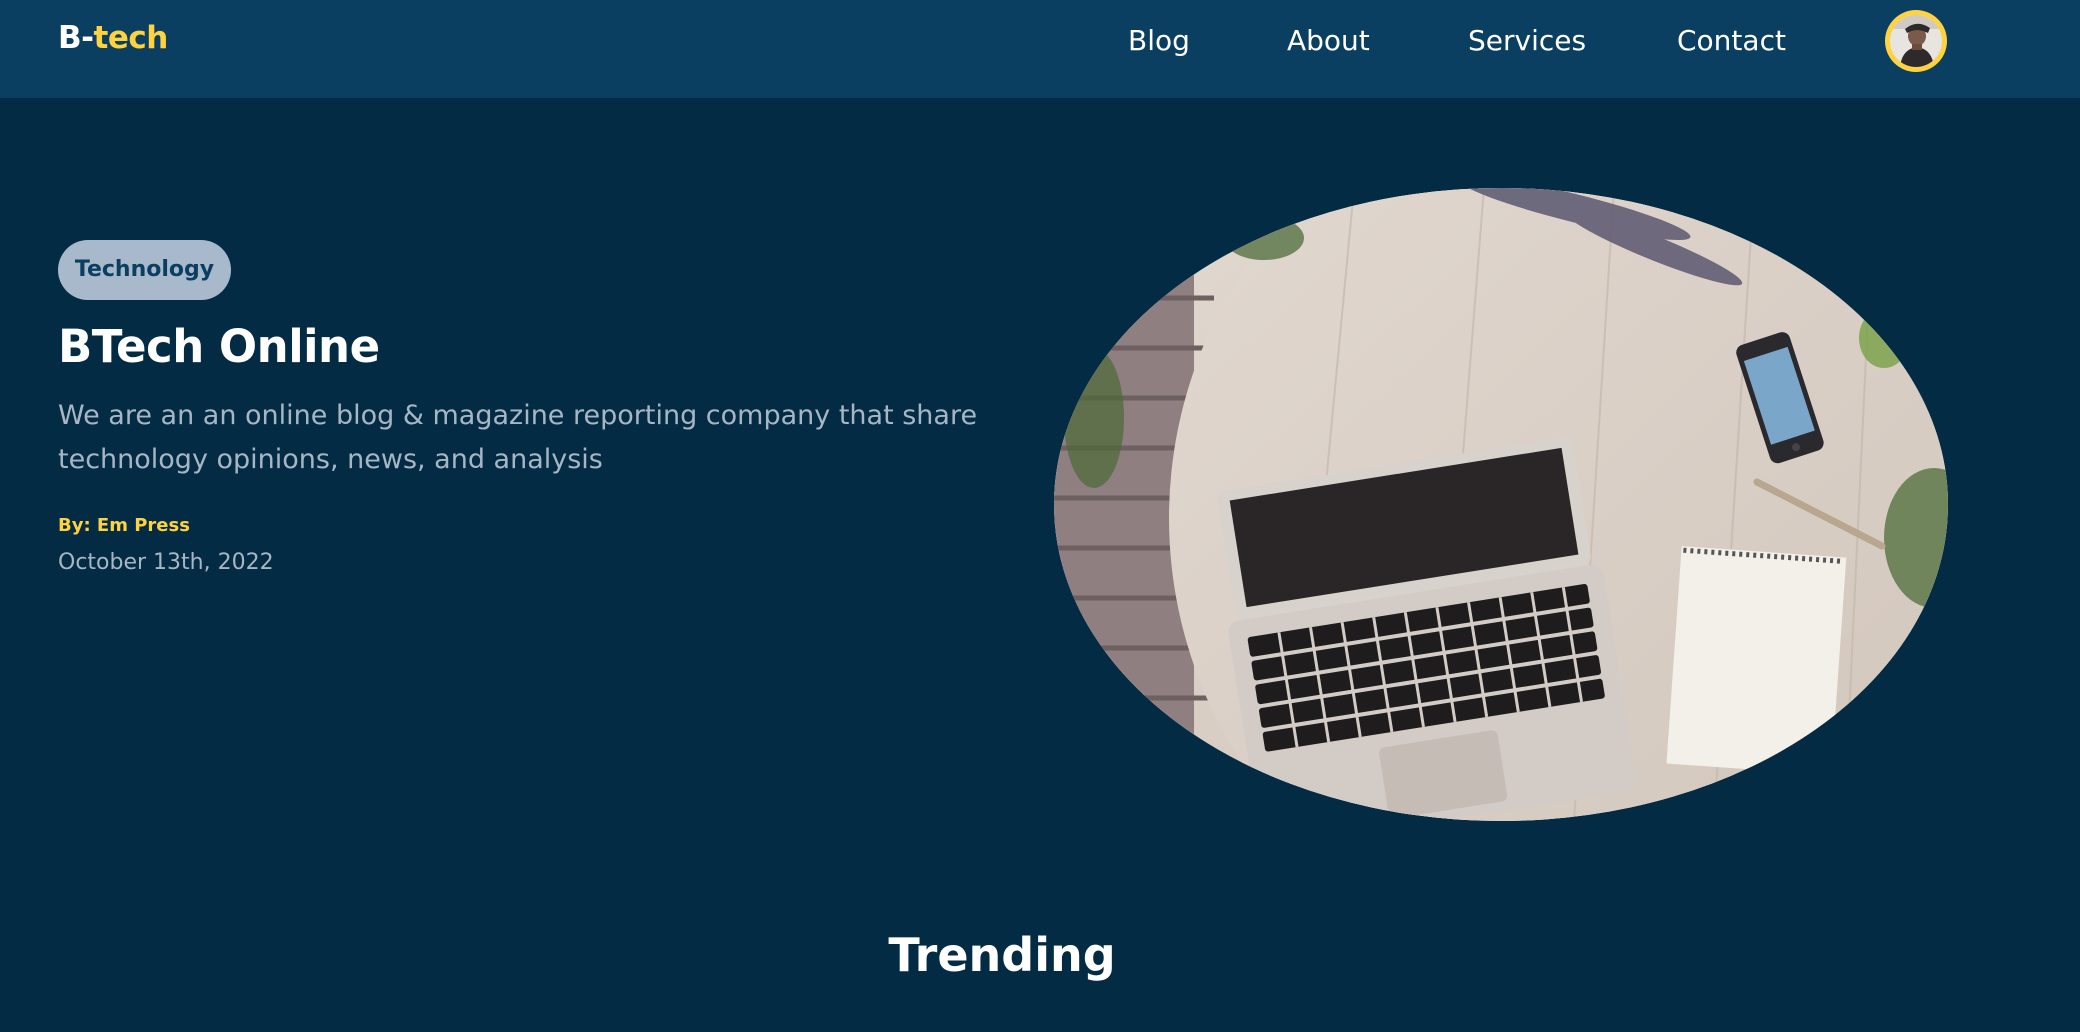 The width and height of the screenshot is (2080, 1032). I want to click on category-tag: Technology, so click(144, 270).